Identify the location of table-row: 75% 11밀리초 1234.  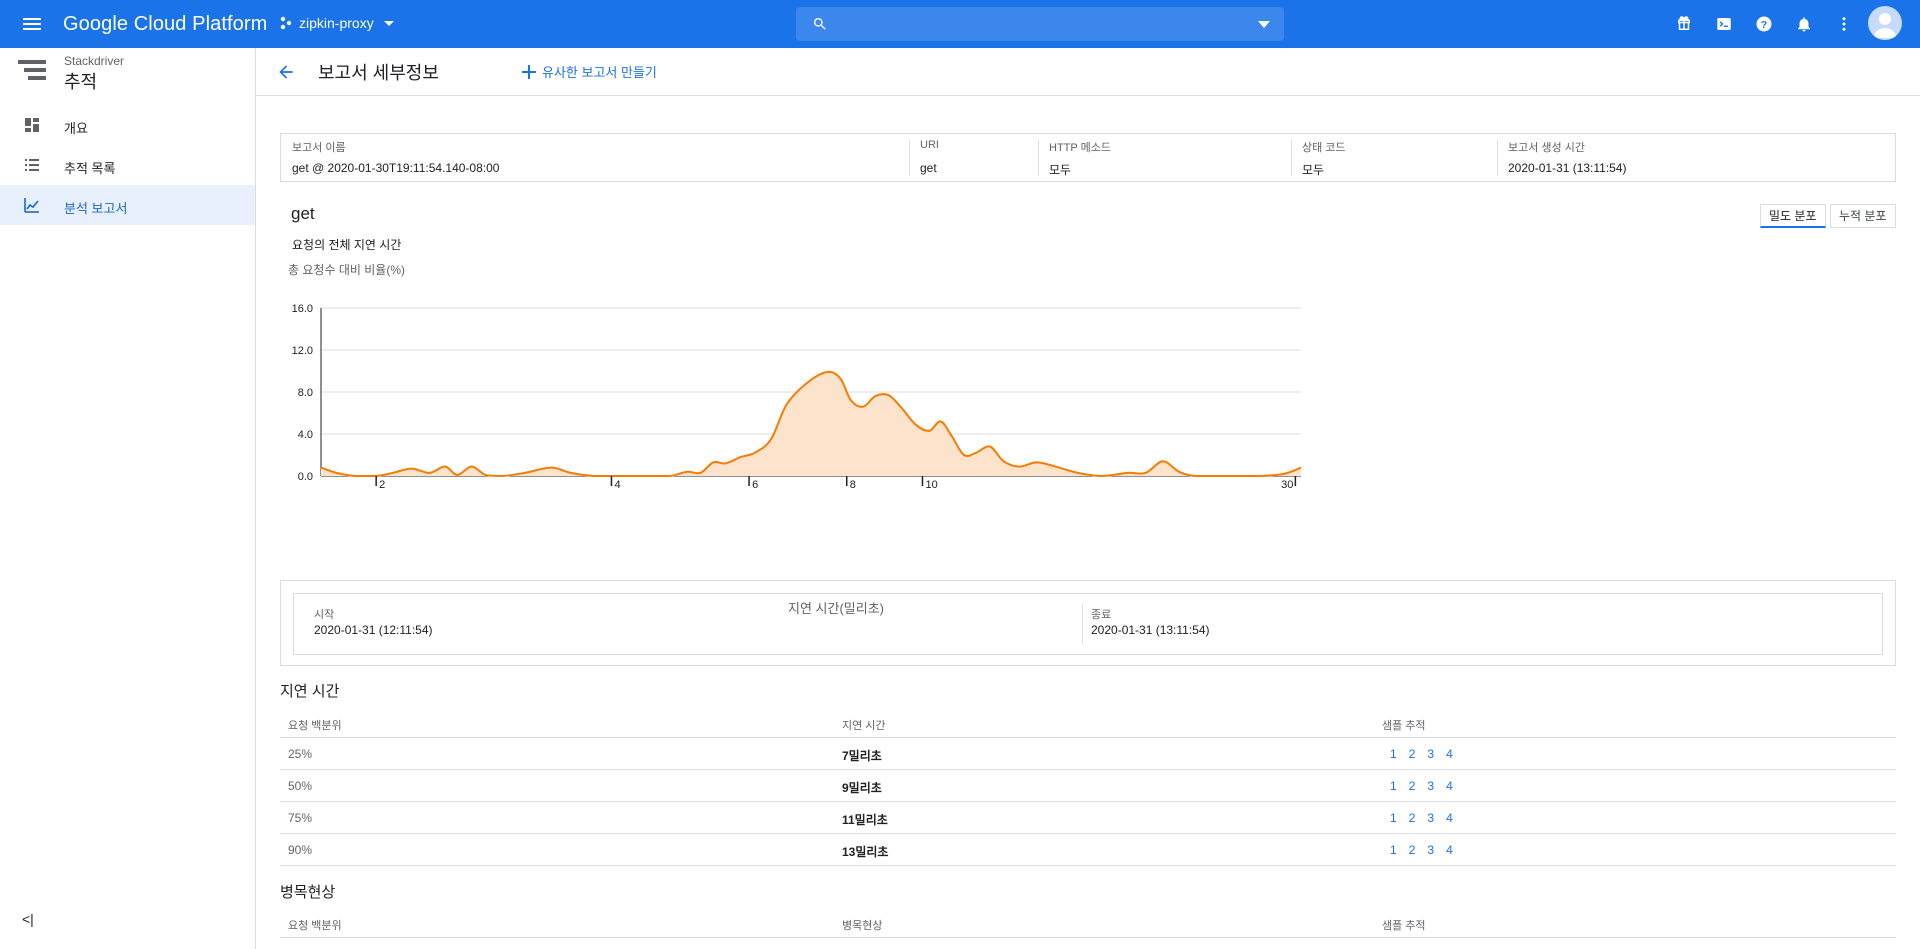
(1088, 818).